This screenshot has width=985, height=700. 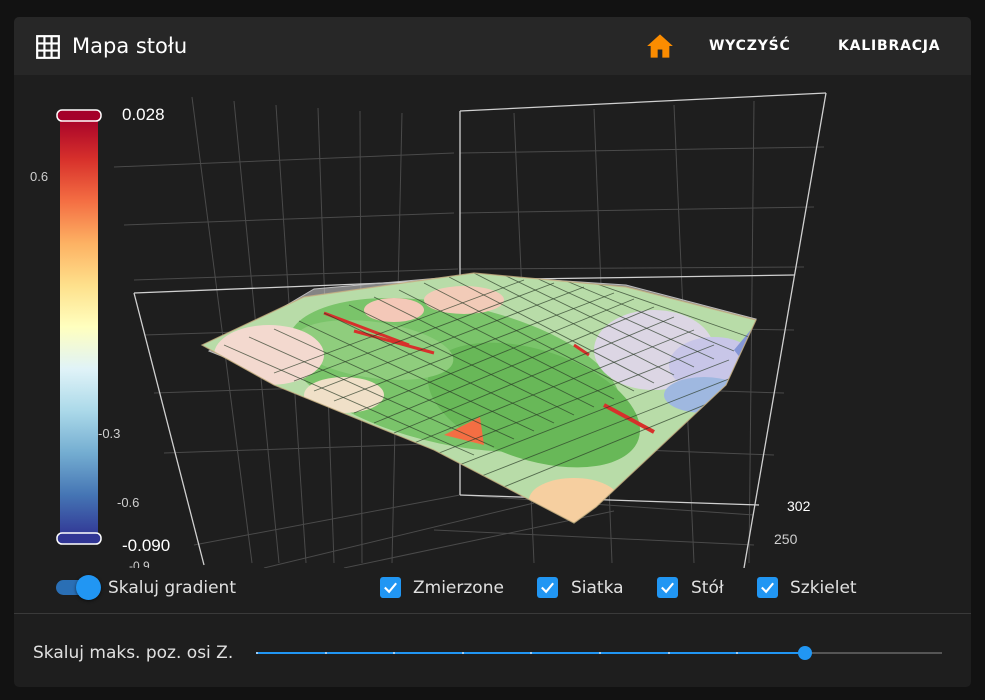 I want to click on y-tick: 302, so click(x=799, y=506).